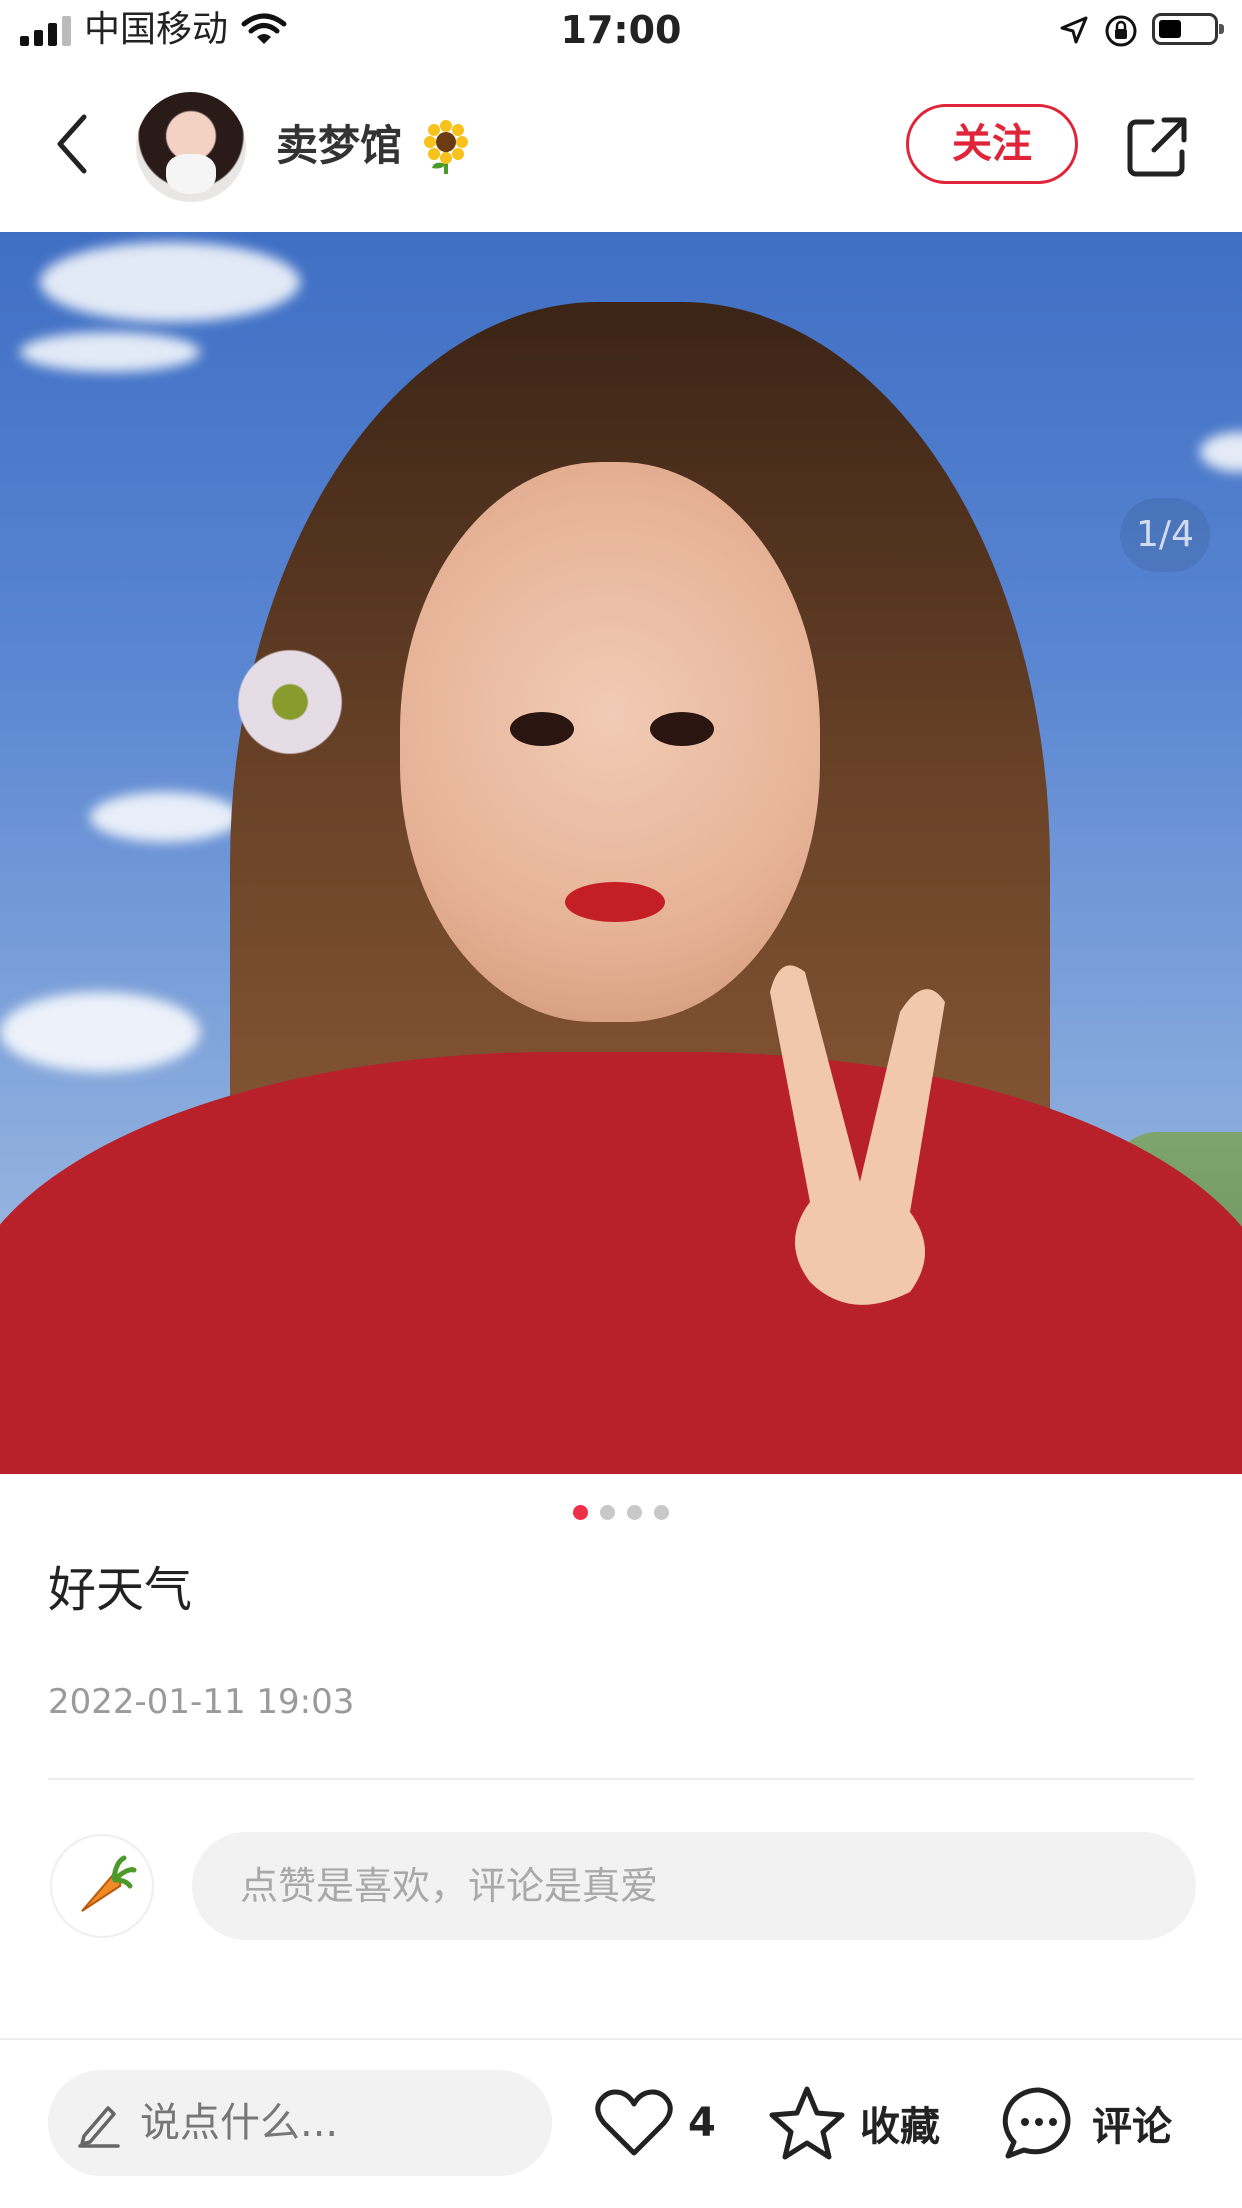  What do you see at coordinates (1074, 30) in the screenshot?
I see `location-arrow-icon` at bounding box center [1074, 30].